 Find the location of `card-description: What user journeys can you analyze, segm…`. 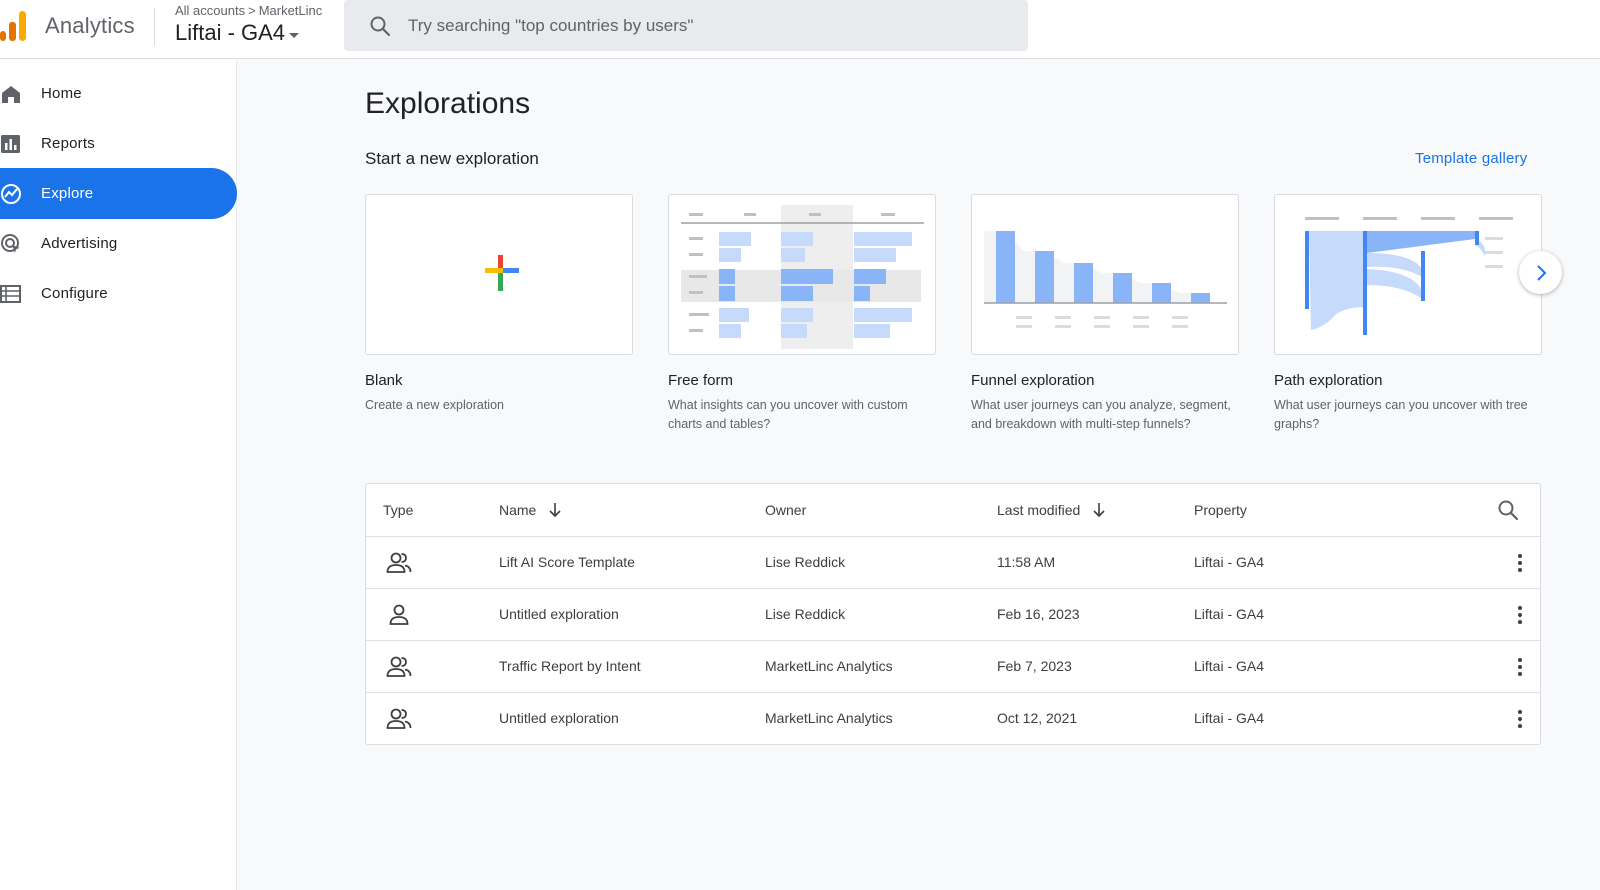

card-description: What user journeys can you analyze, segm… is located at coordinates (1101, 414).